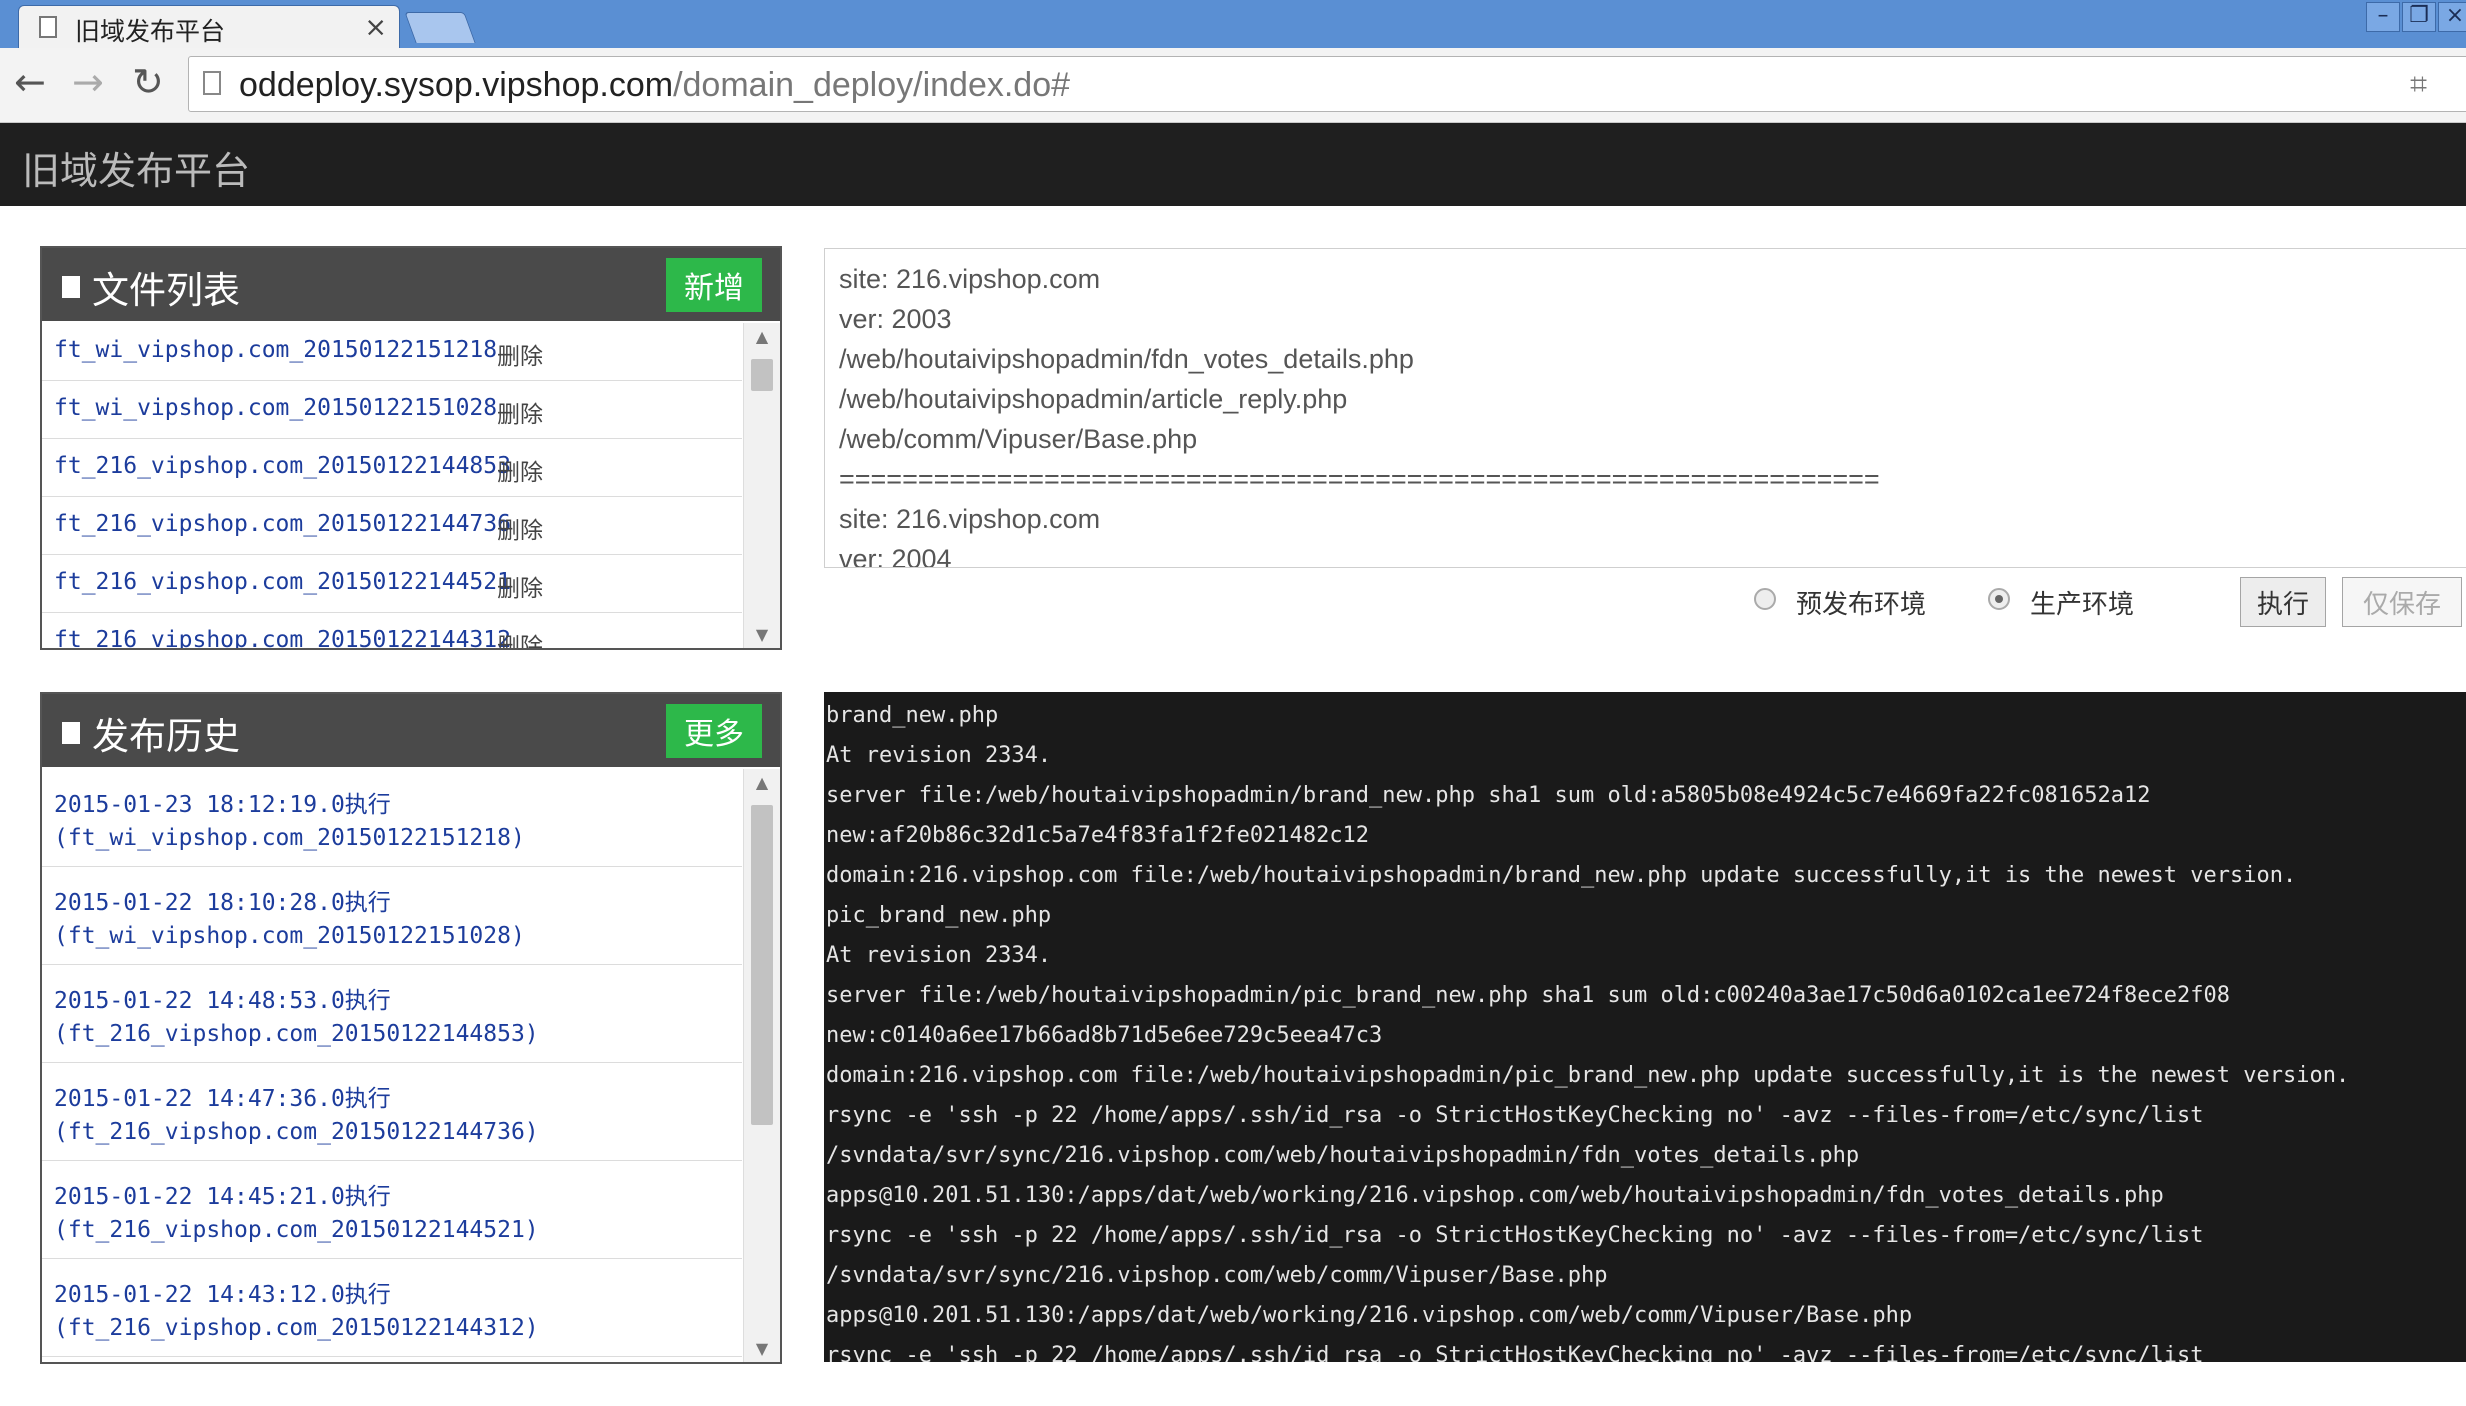  Describe the element at coordinates (1018, 439) in the screenshot. I see `content-line: /web/comm/Vipuser/Base.php` at that location.